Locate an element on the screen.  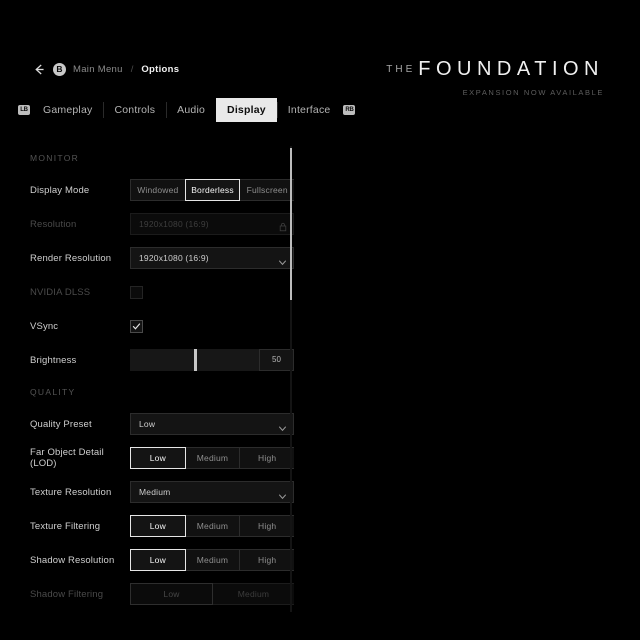
setting-label-nvidia-dlss: NVIDIA DLSS is located at coordinates (60, 292).